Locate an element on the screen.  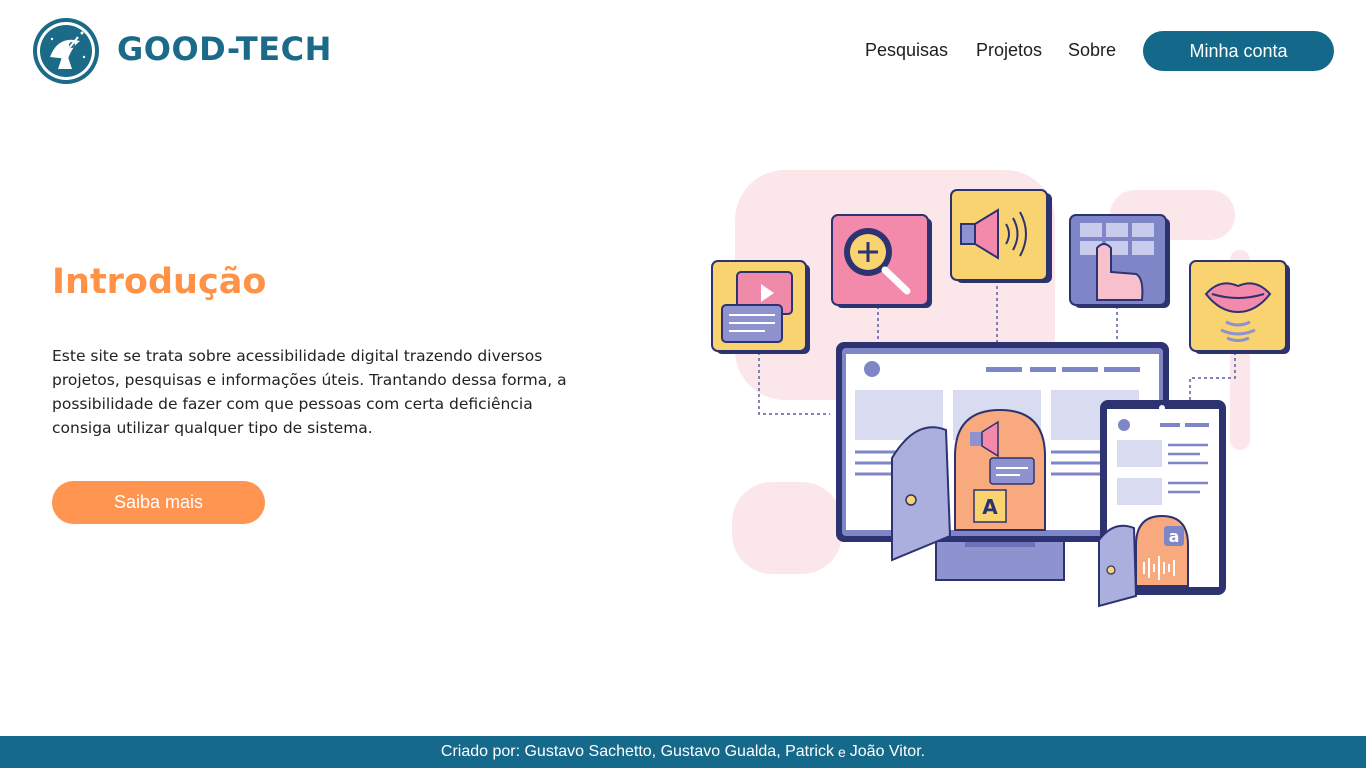
hero-title: Introdução is located at coordinates (159, 282).